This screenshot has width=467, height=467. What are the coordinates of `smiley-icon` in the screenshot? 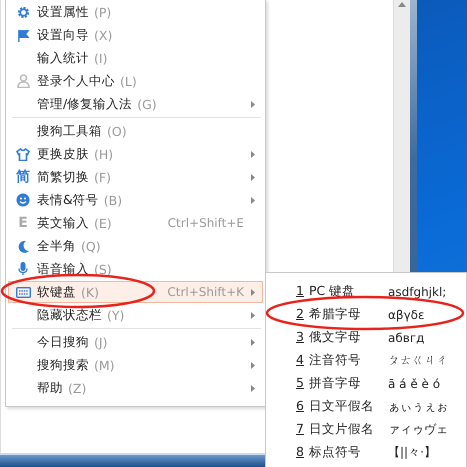 It's located at (23, 200).